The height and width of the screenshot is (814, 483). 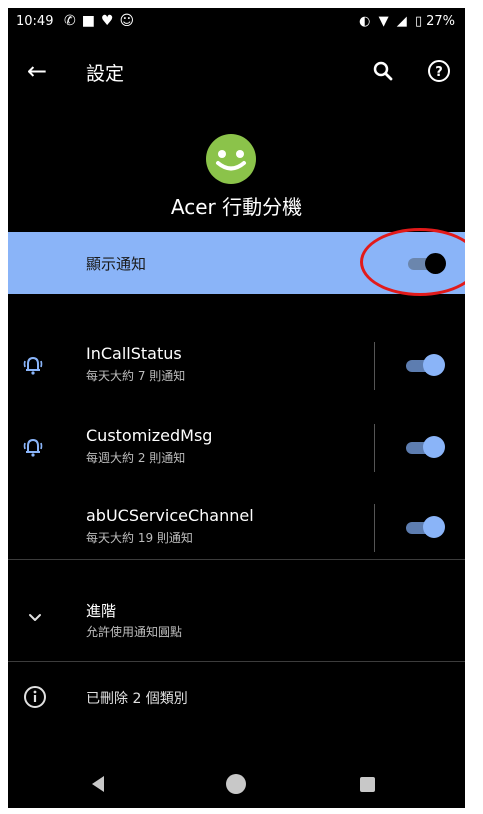 I want to click on nav-home-icon, so click(x=236, y=784).